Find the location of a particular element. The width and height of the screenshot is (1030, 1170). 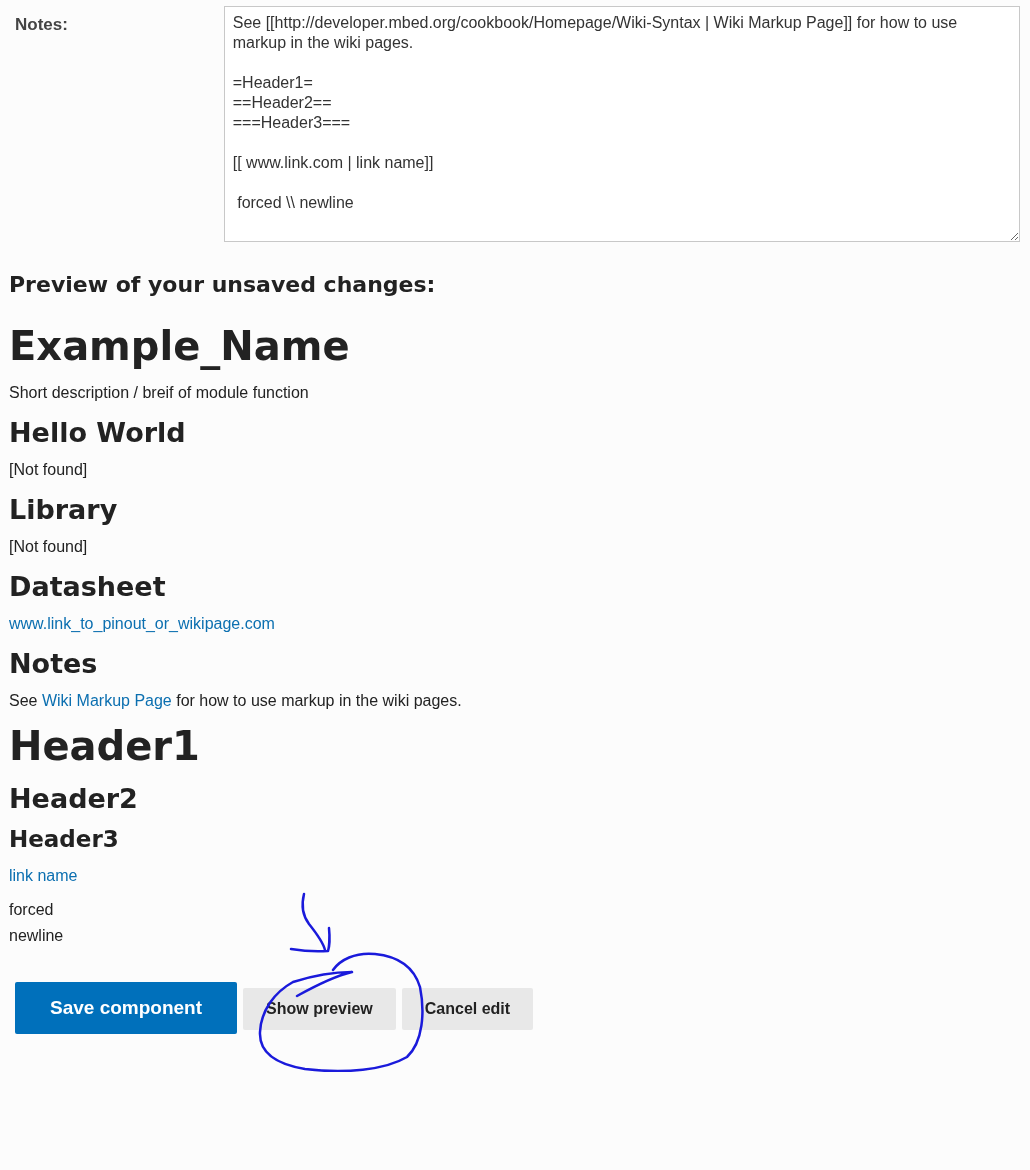

field-label: Notes: is located at coordinates (41, 24).